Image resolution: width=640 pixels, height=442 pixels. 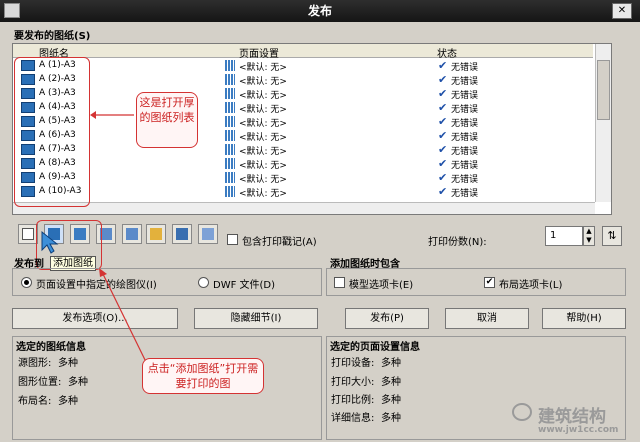 I want to click on table-row: A (2)-A3 <默认: 无> ✔ 无错误, so click(x=303, y=80).